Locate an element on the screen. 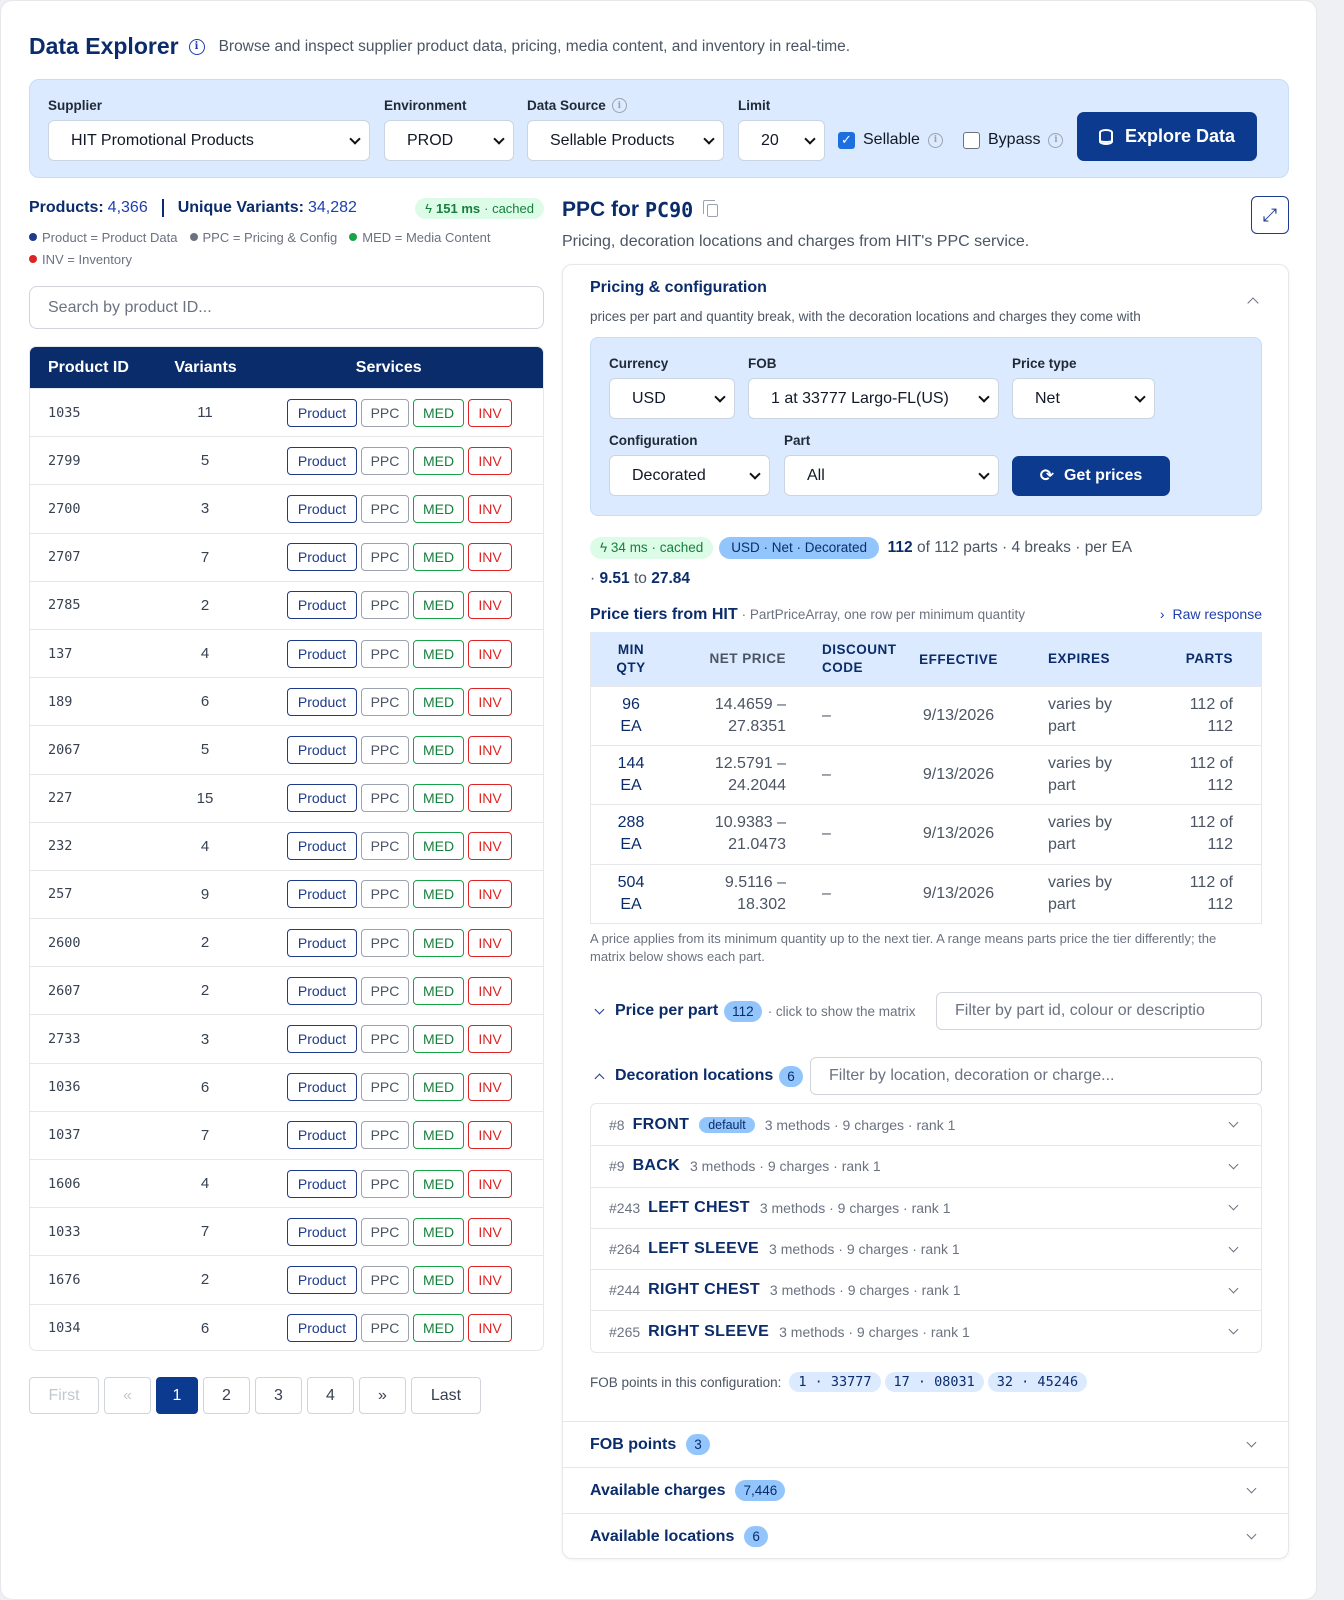  get-prices-button: ⟳ Get prices is located at coordinates (1091, 476).